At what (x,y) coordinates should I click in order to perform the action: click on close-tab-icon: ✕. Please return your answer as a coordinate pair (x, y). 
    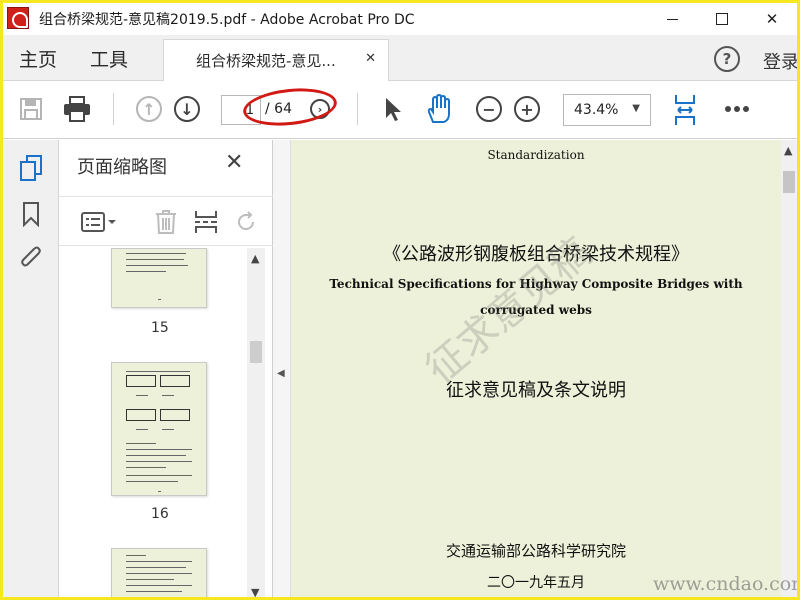
    Looking at the image, I should click on (370, 58).